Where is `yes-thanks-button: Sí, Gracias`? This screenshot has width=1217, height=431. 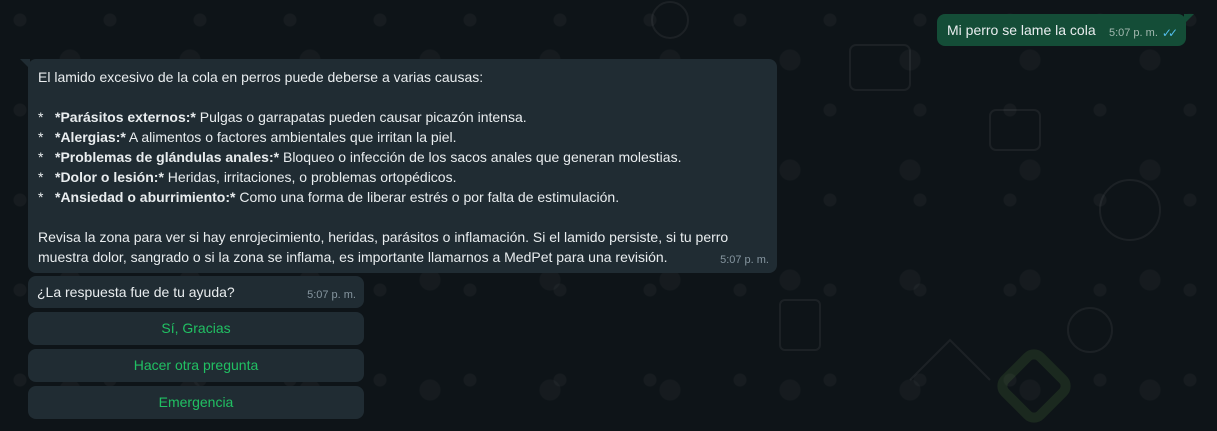 yes-thanks-button: Sí, Gracias is located at coordinates (196, 328).